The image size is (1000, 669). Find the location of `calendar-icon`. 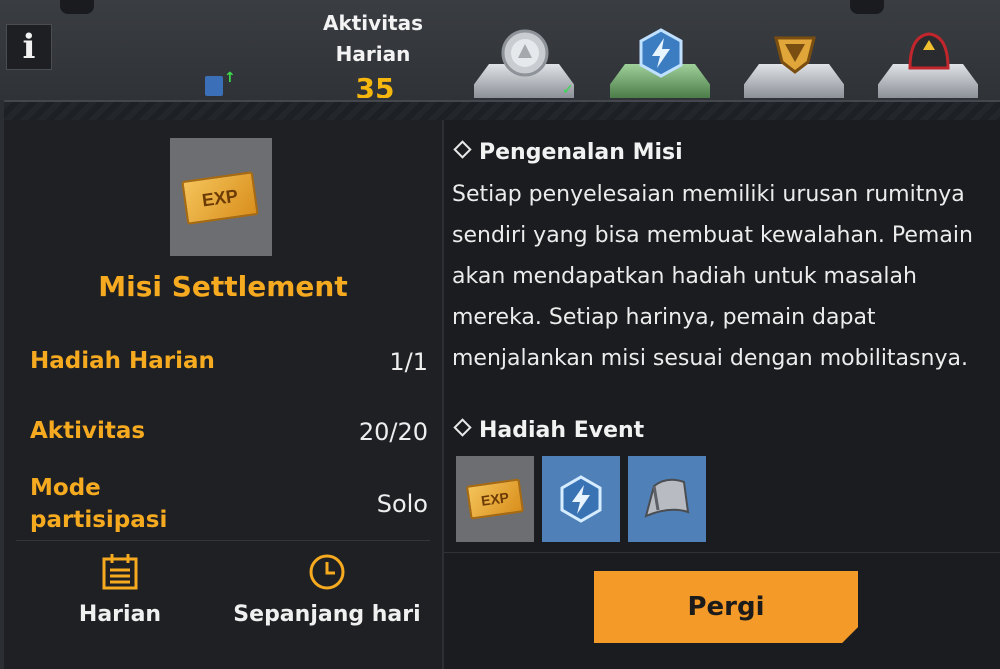

calendar-icon is located at coordinates (120, 572).